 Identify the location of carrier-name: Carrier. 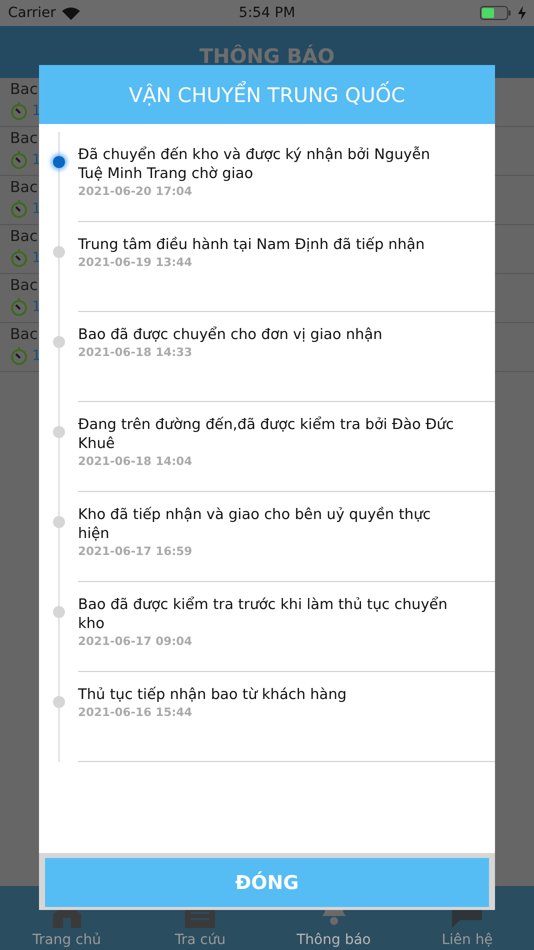
(32, 13).